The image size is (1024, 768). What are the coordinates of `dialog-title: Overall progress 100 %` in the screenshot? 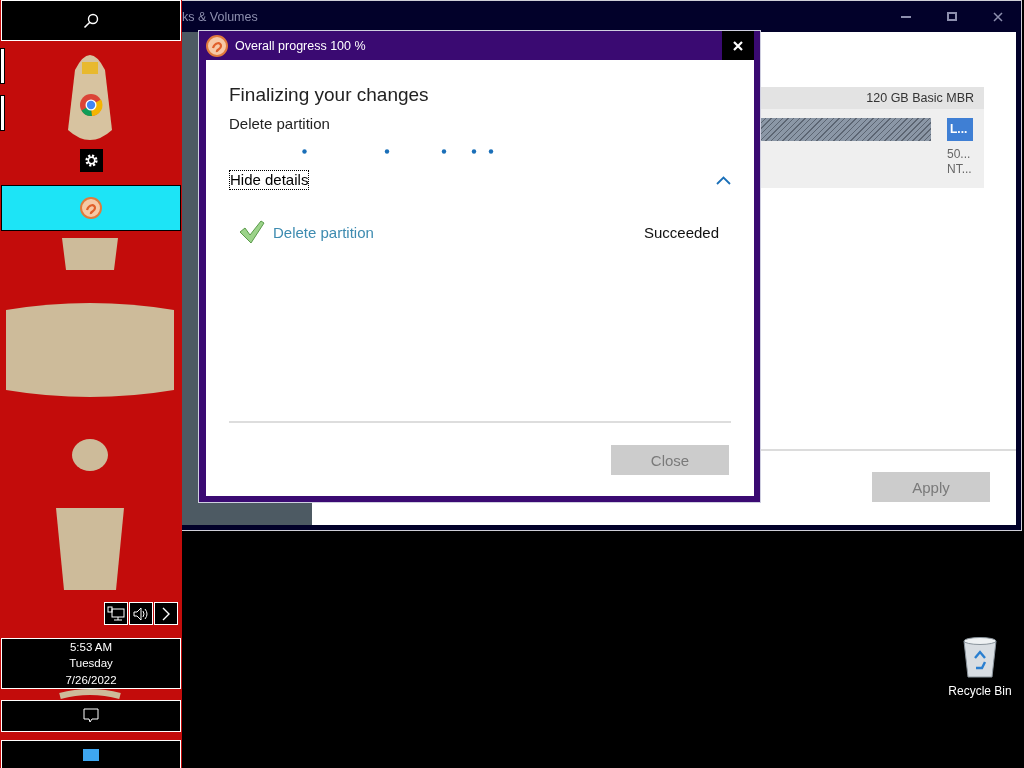 It's located at (301, 45).